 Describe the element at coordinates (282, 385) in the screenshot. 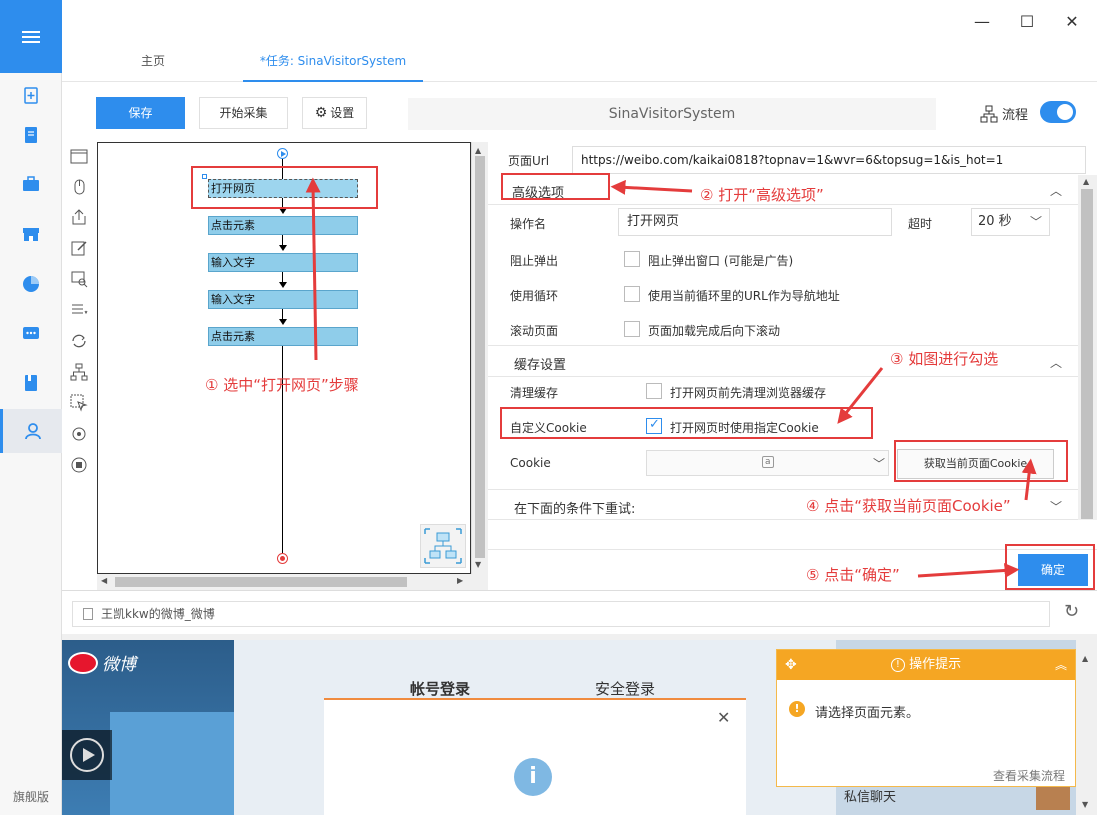

I see `annotation-step-1: ① 选中“打开网页”步骤` at that location.